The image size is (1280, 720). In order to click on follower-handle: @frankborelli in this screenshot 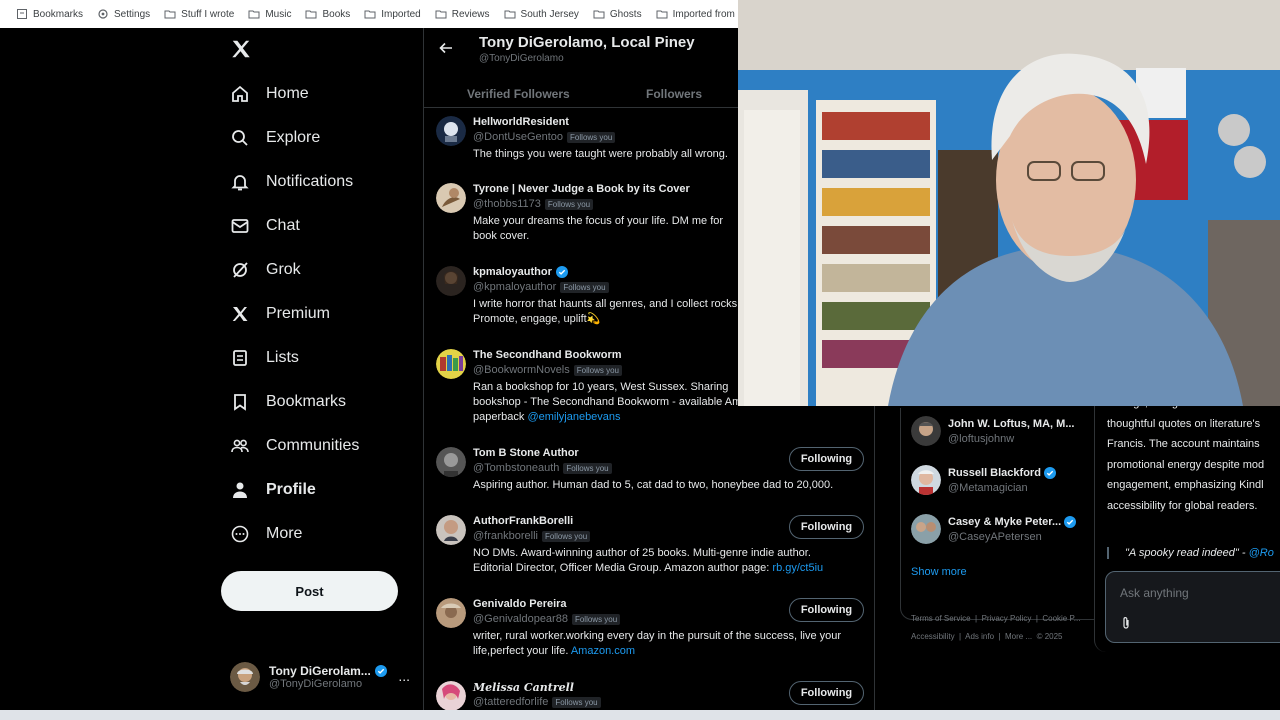, I will do `click(505, 536)`.